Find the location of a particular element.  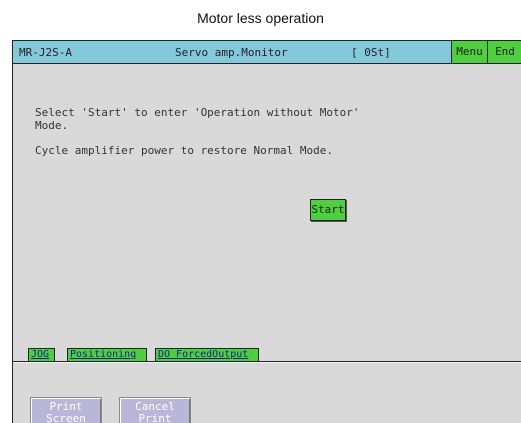

tab-positioning: Positioning is located at coordinates (107, 355).